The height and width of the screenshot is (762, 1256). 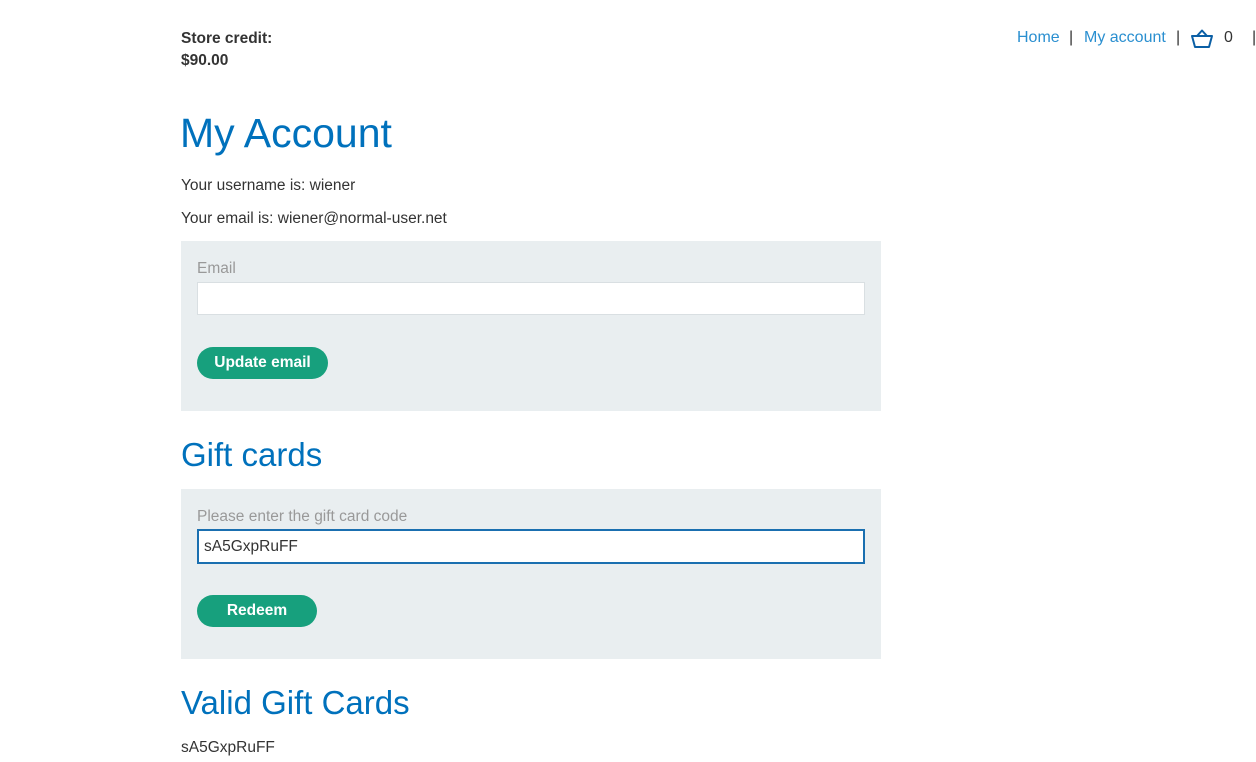 I want to click on update-email-button: Update email, so click(x=262, y=363).